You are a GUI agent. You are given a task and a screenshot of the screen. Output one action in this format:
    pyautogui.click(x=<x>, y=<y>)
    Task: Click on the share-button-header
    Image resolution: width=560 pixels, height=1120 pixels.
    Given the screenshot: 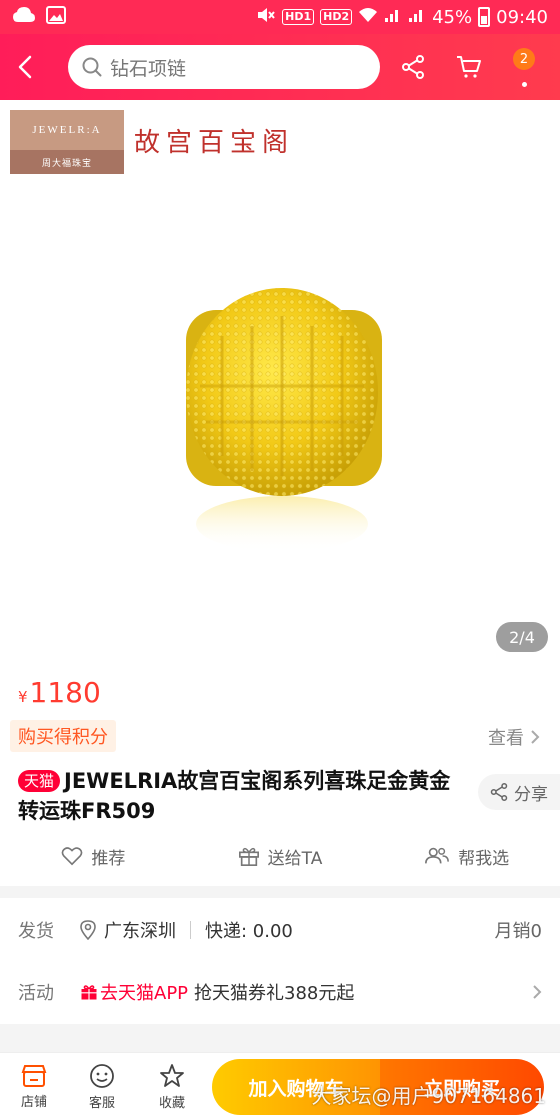 What is the action you would take?
    pyautogui.click(x=413, y=67)
    